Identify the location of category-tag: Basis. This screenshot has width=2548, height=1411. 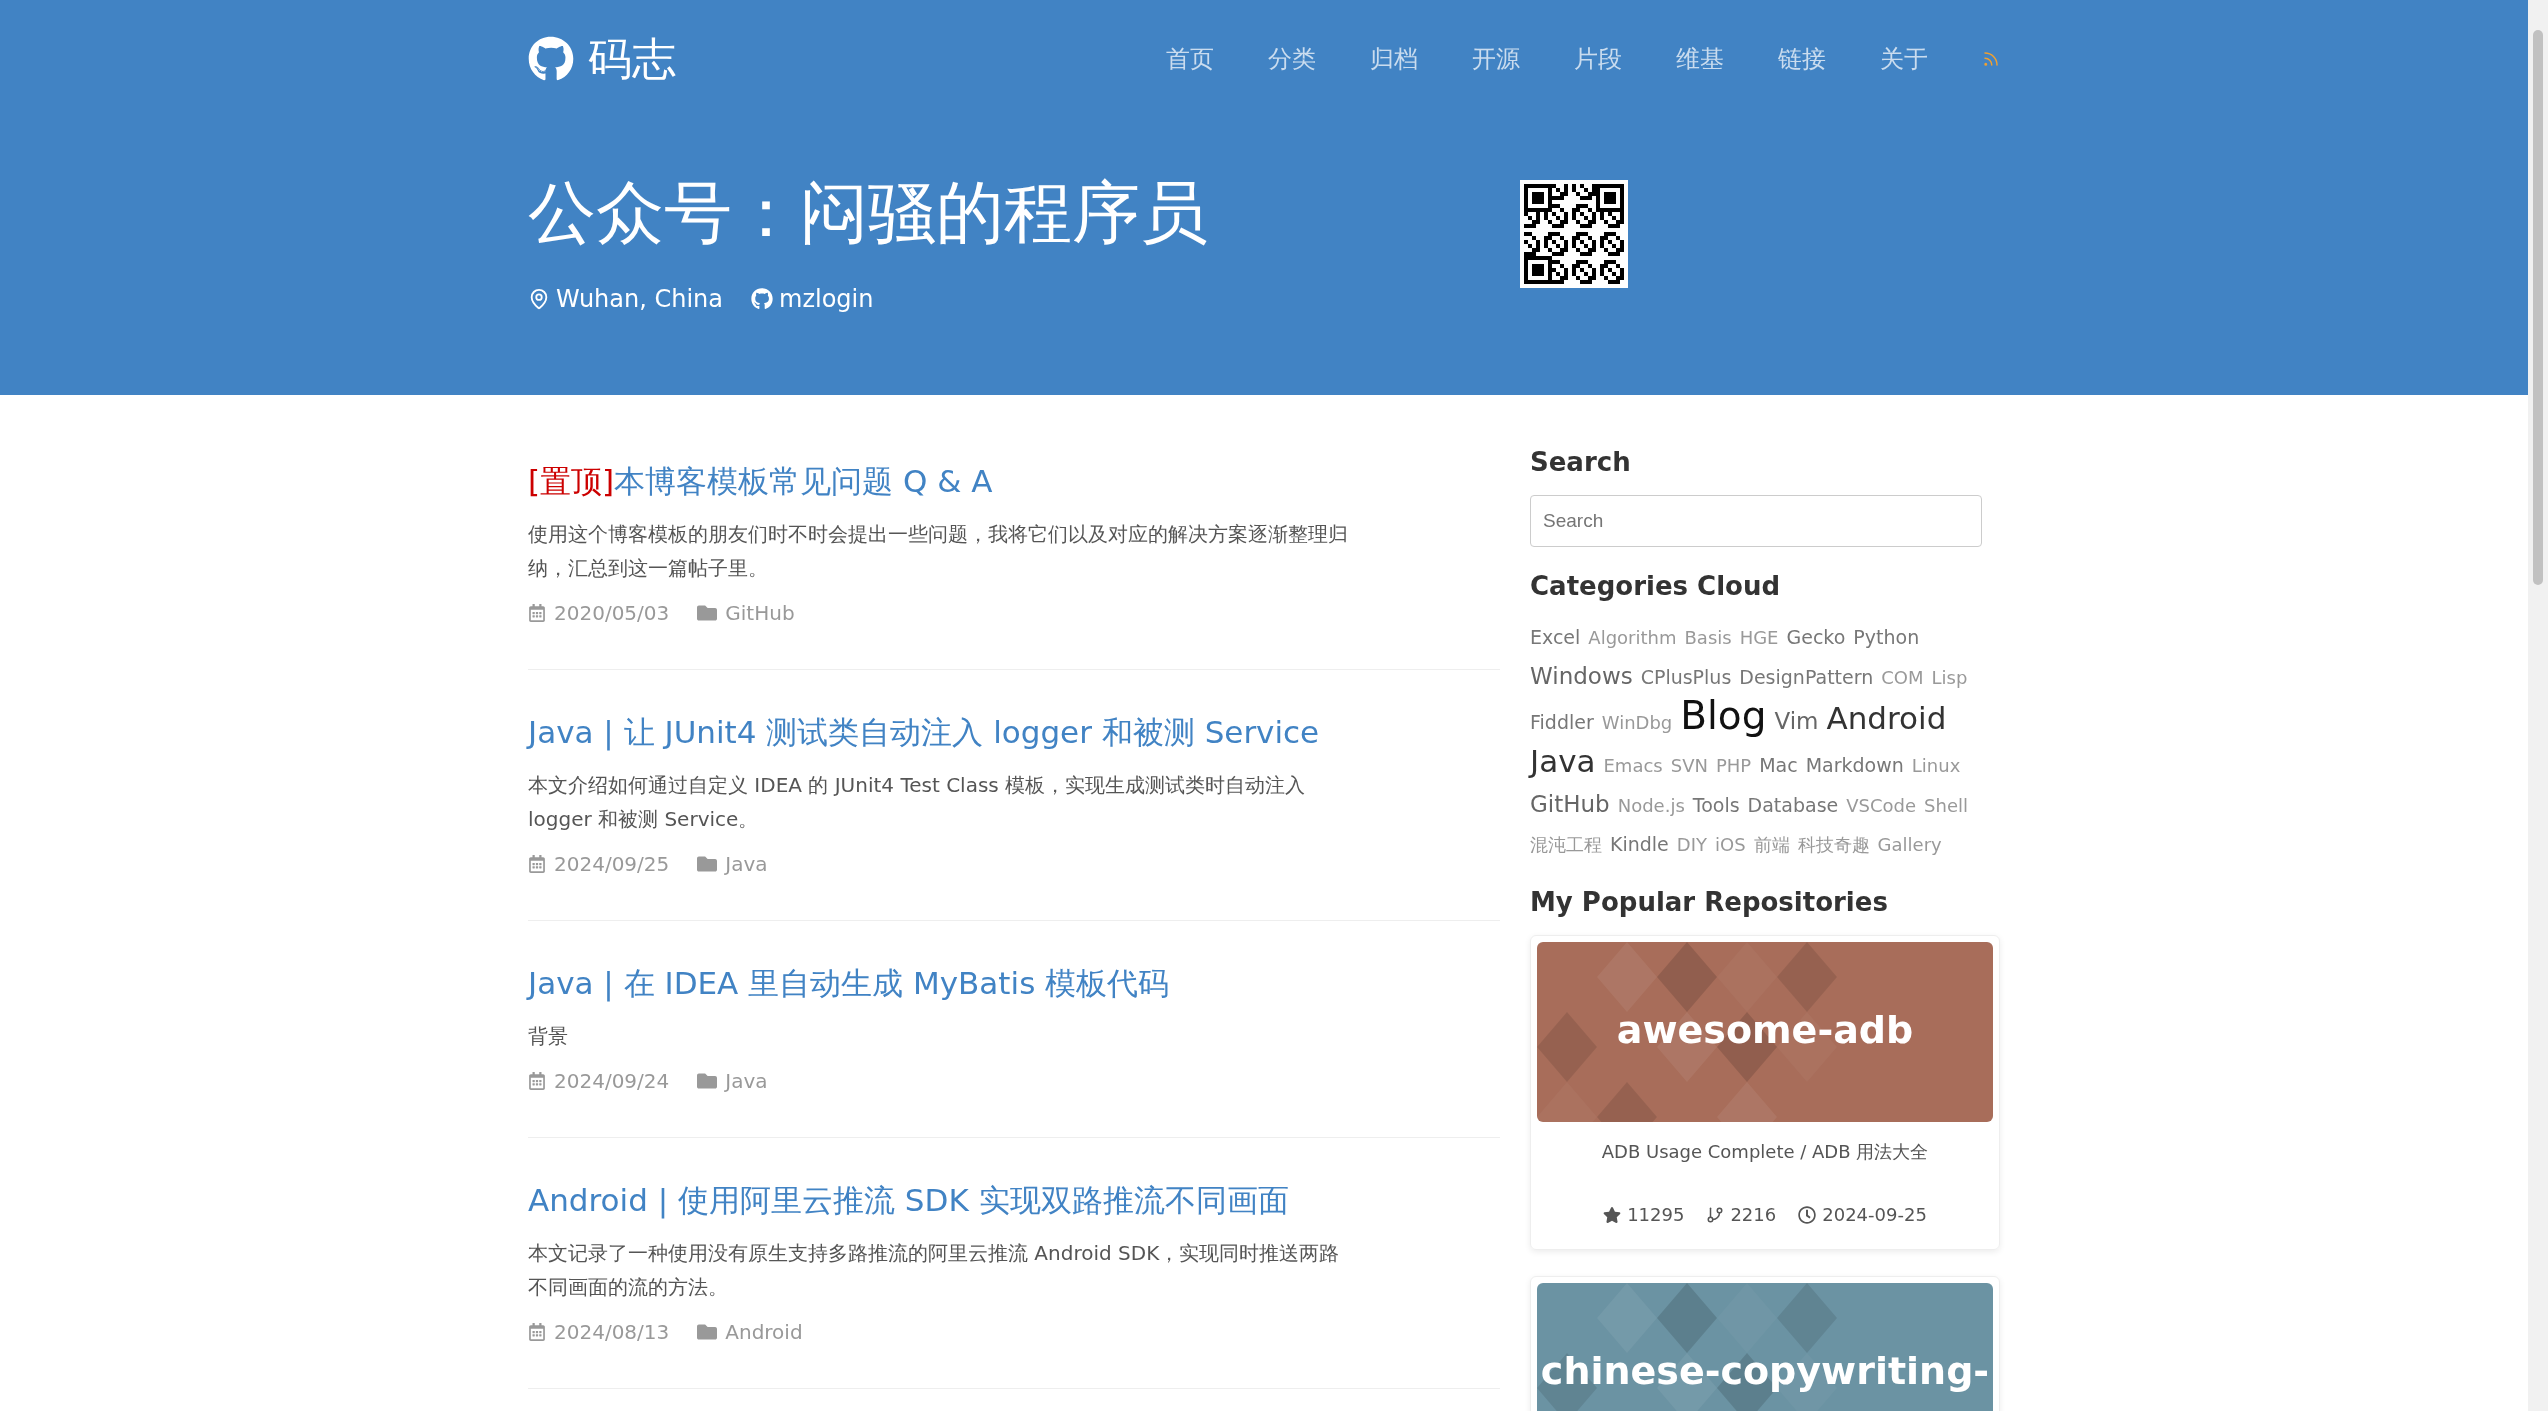
(1708, 638).